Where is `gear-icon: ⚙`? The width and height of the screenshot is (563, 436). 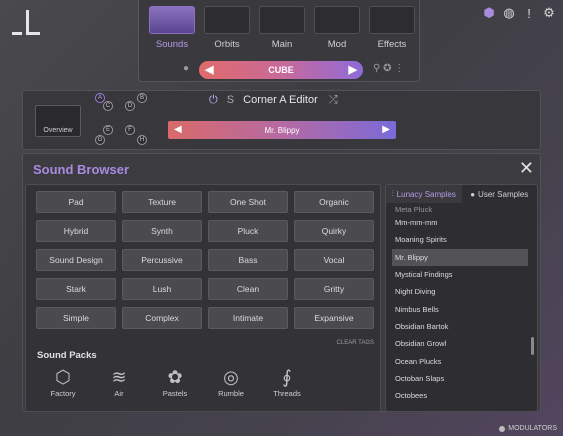
gear-icon: ⚙ is located at coordinates (549, 13).